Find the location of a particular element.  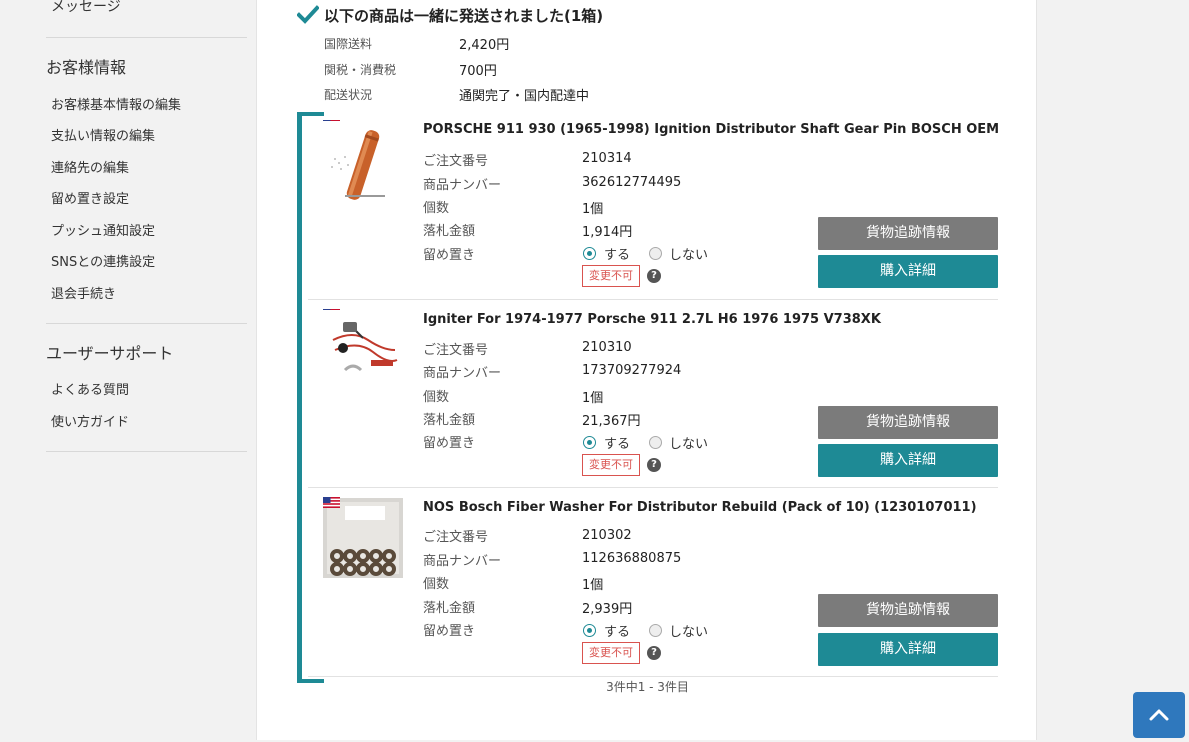

sidebar-link-contact: 連絡先の編集 is located at coordinates (90, 166).